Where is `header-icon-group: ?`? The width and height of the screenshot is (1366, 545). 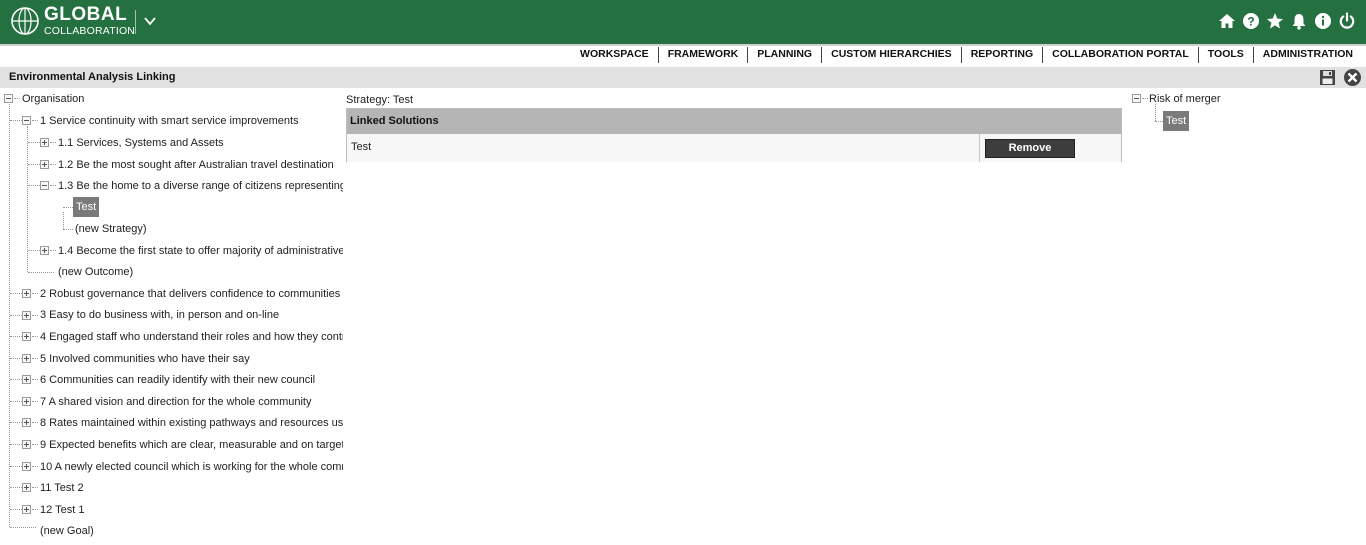 header-icon-group: ? is located at coordinates (1287, 21).